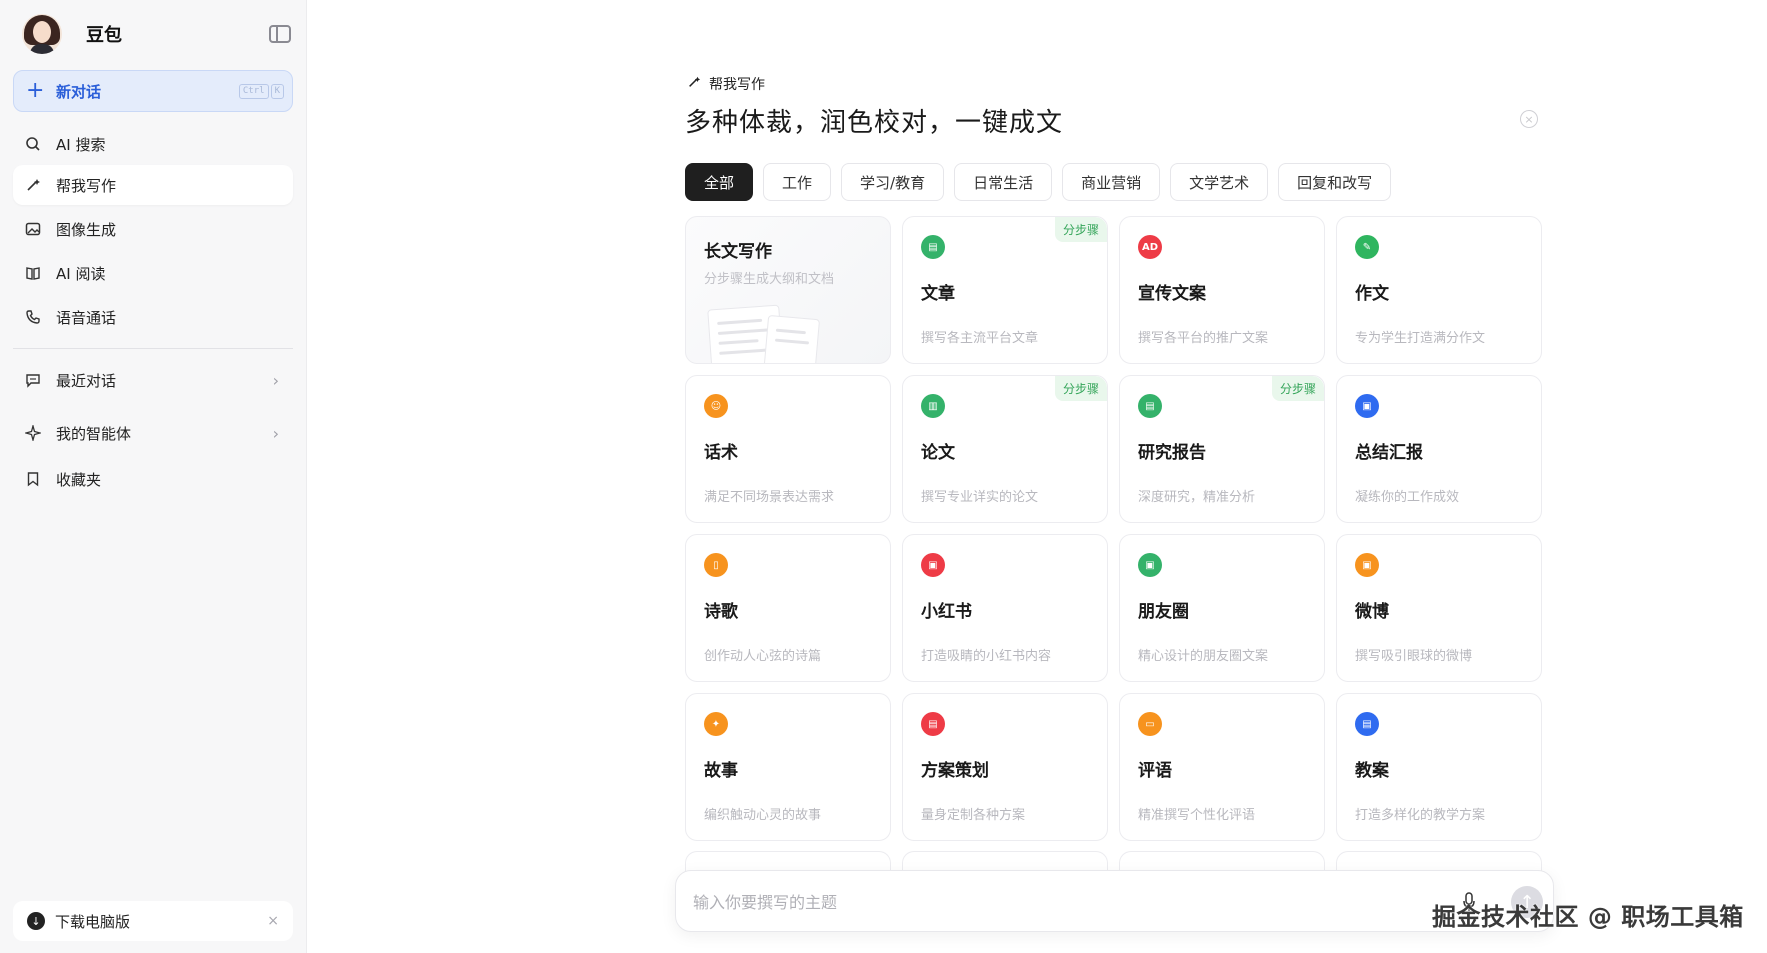 The height and width of the screenshot is (953, 1767). I want to click on card-desc: 深度研究，精准分析, so click(1197, 497).